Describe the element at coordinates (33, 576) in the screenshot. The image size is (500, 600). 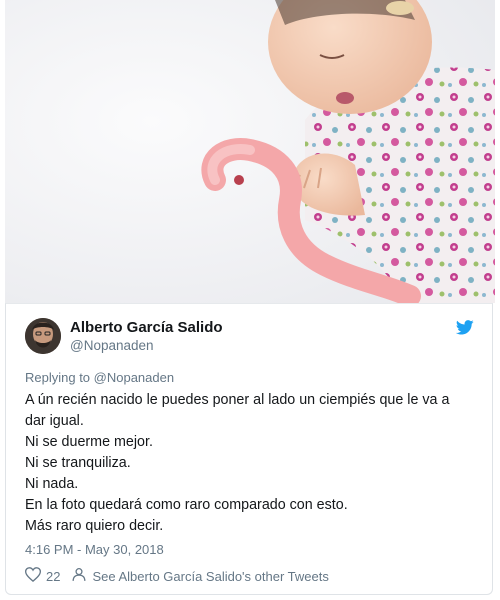
I see `heart-icon` at that location.